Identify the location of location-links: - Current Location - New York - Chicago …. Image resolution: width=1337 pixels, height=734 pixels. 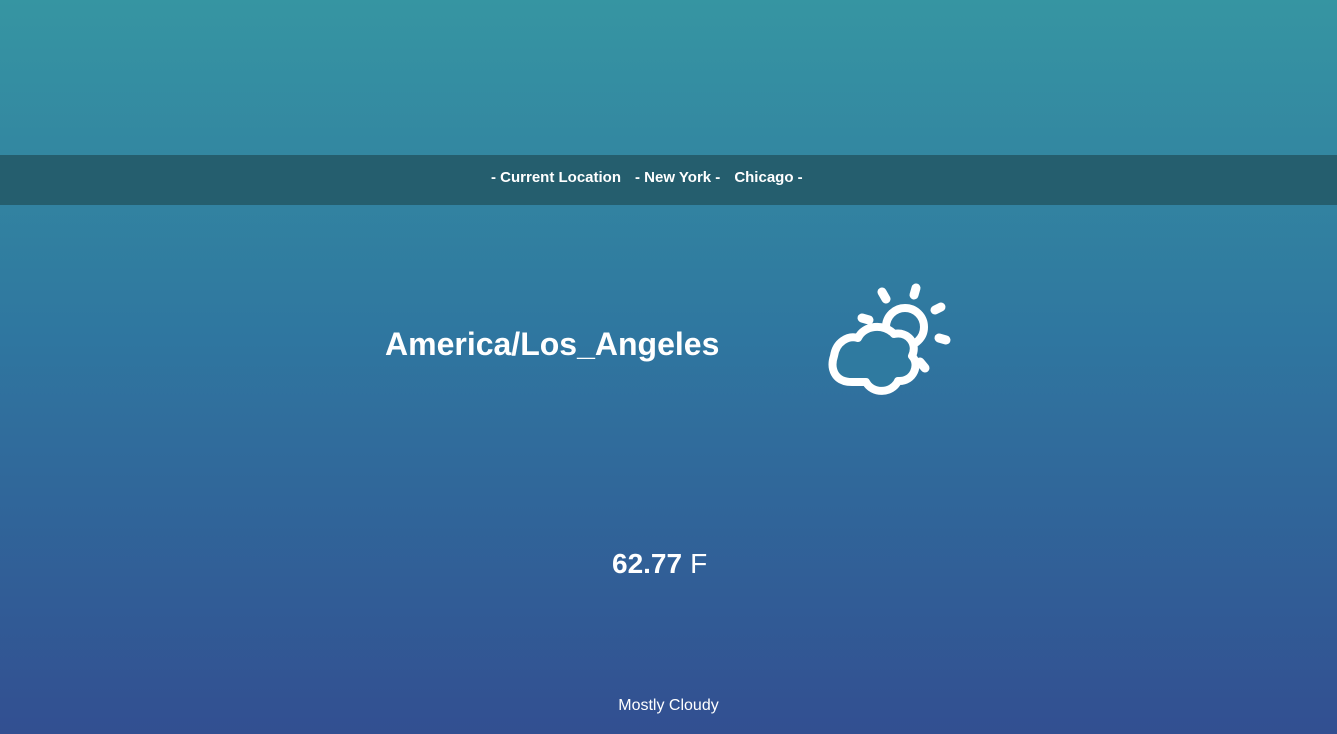
(647, 178).